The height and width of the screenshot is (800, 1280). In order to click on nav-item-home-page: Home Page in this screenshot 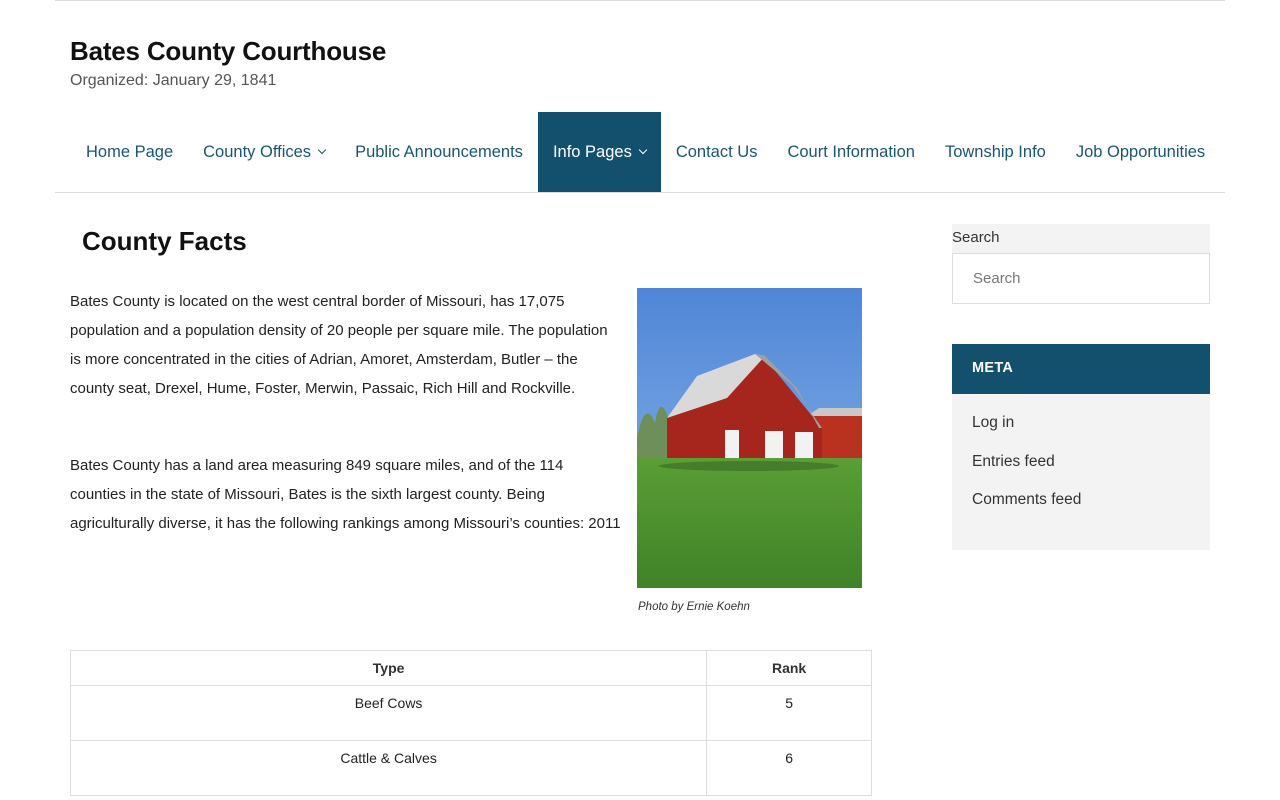, I will do `click(129, 152)`.